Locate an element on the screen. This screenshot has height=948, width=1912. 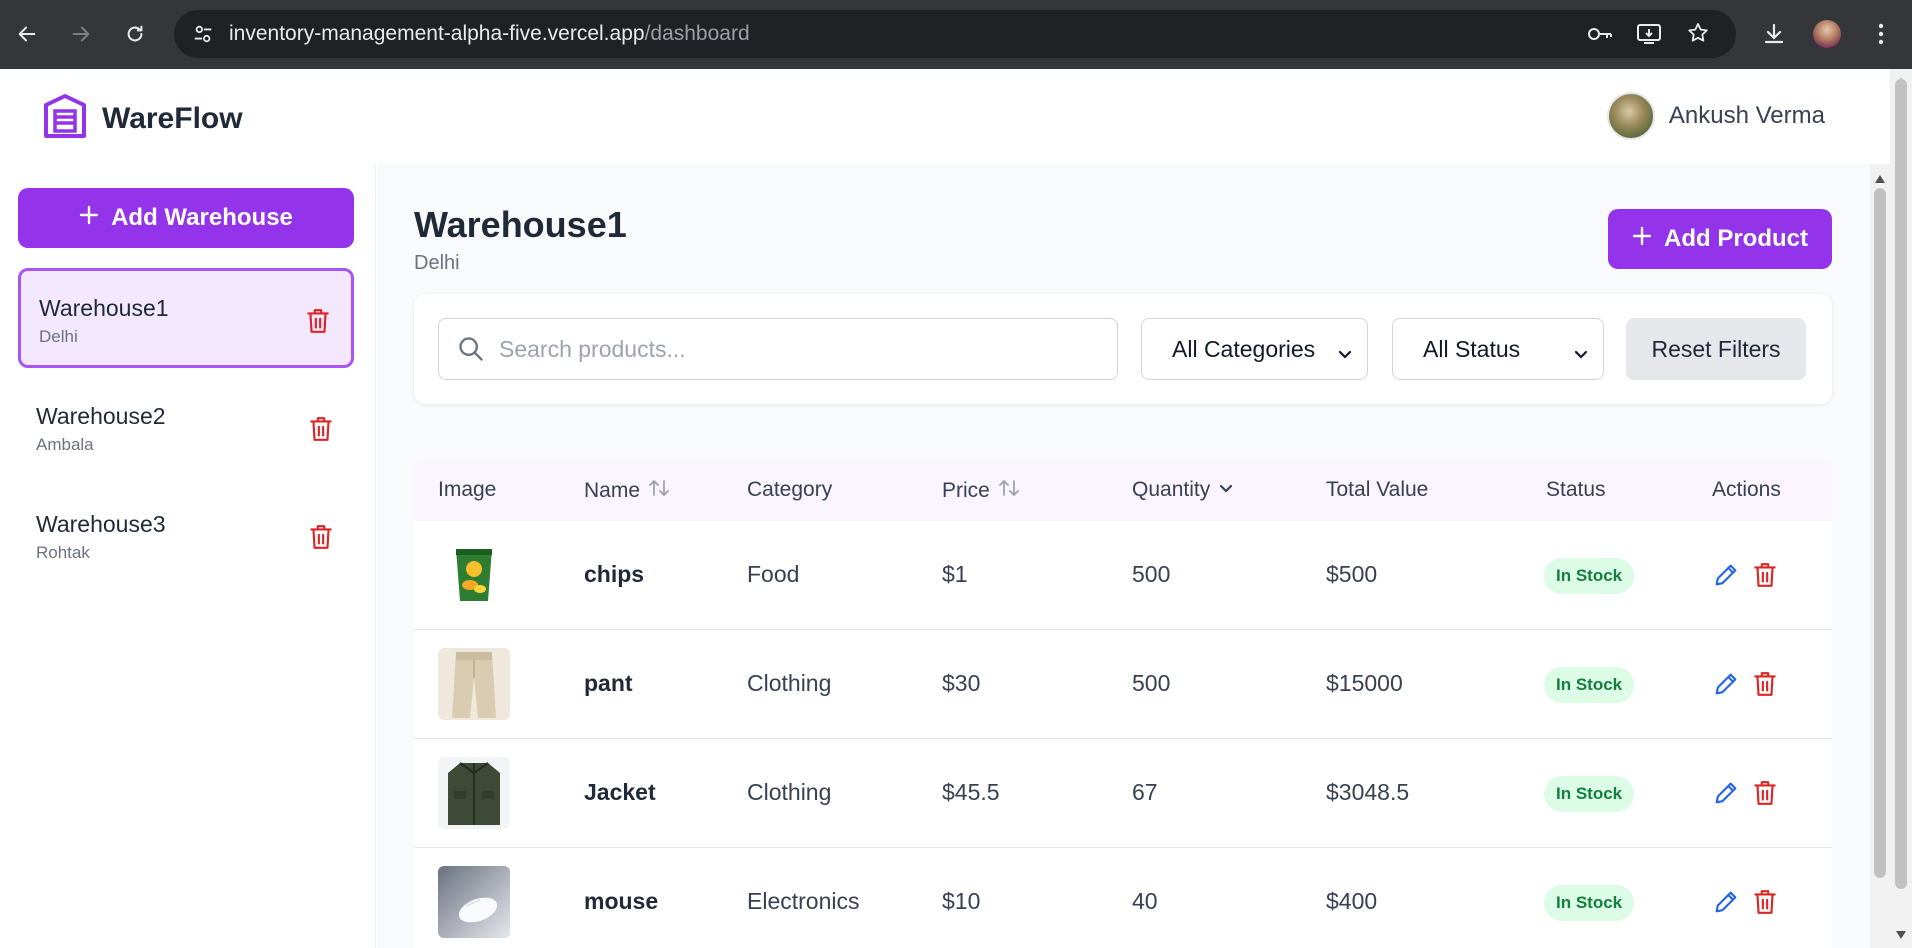
search-box is located at coordinates (778, 349).